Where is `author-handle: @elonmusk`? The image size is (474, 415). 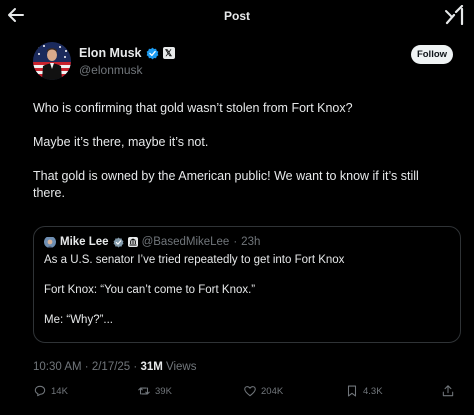
author-handle: @elonmusk is located at coordinates (127, 70).